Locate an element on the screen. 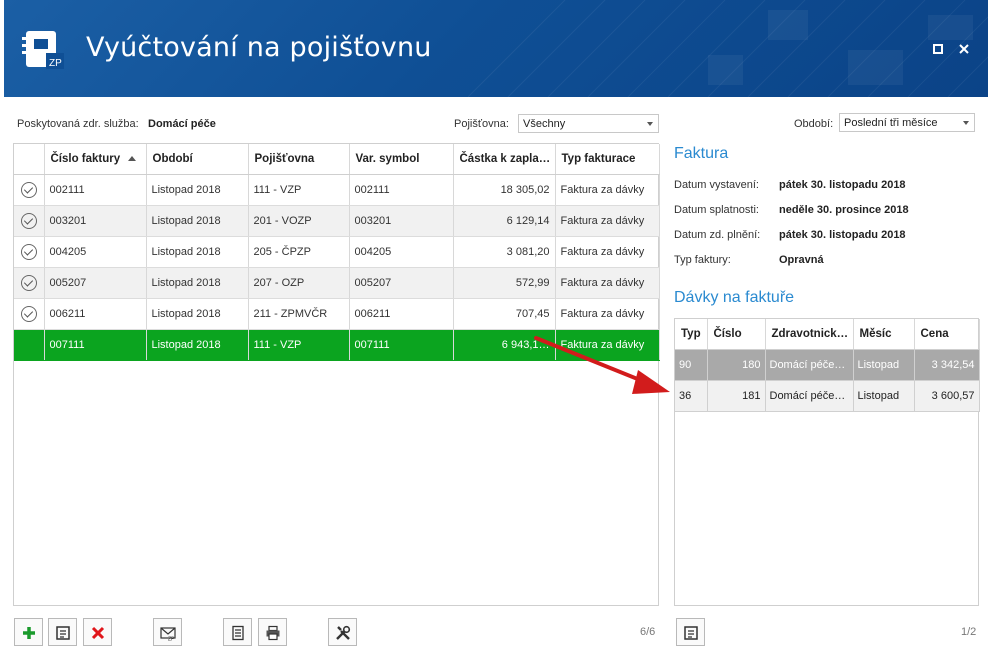 This screenshot has width=991, height=658. send-zp-button: ZP is located at coordinates (167, 632).